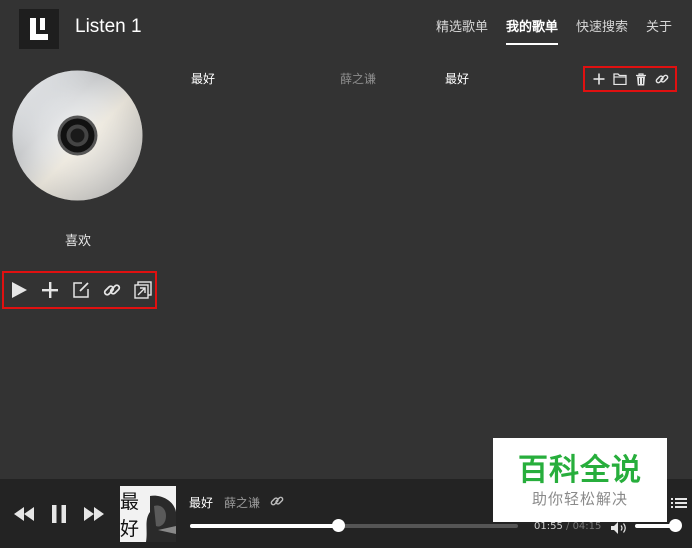 This screenshot has width=692, height=548. Describe the element at coordinates (580, 470) in the screenshot. I see `watermark-title: 百科全说` at that location.